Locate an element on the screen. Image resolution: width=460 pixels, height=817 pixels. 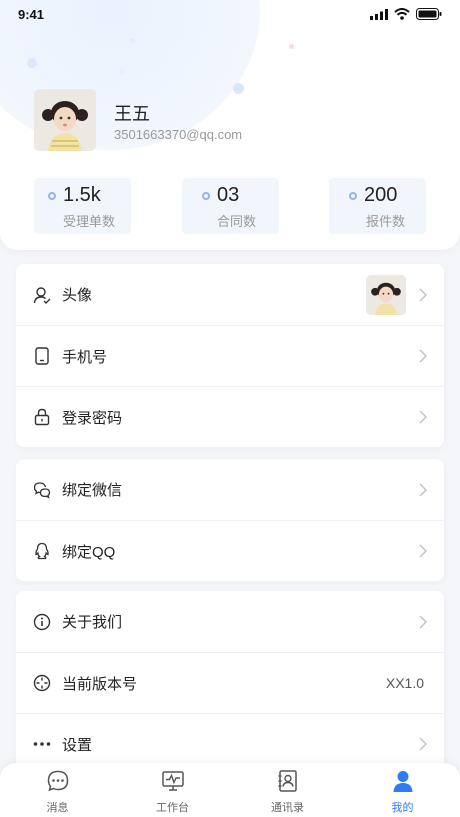
user-email: 3501663370@qq.com is located at coordinates (178, 134).